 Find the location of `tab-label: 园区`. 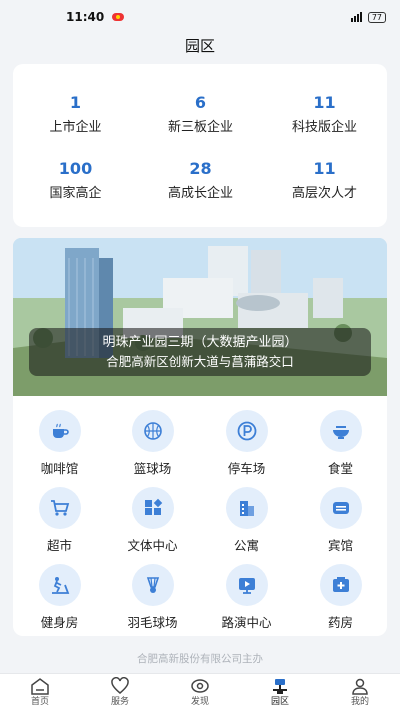

tab-label: 园区 is located at coordinates (279, 702).